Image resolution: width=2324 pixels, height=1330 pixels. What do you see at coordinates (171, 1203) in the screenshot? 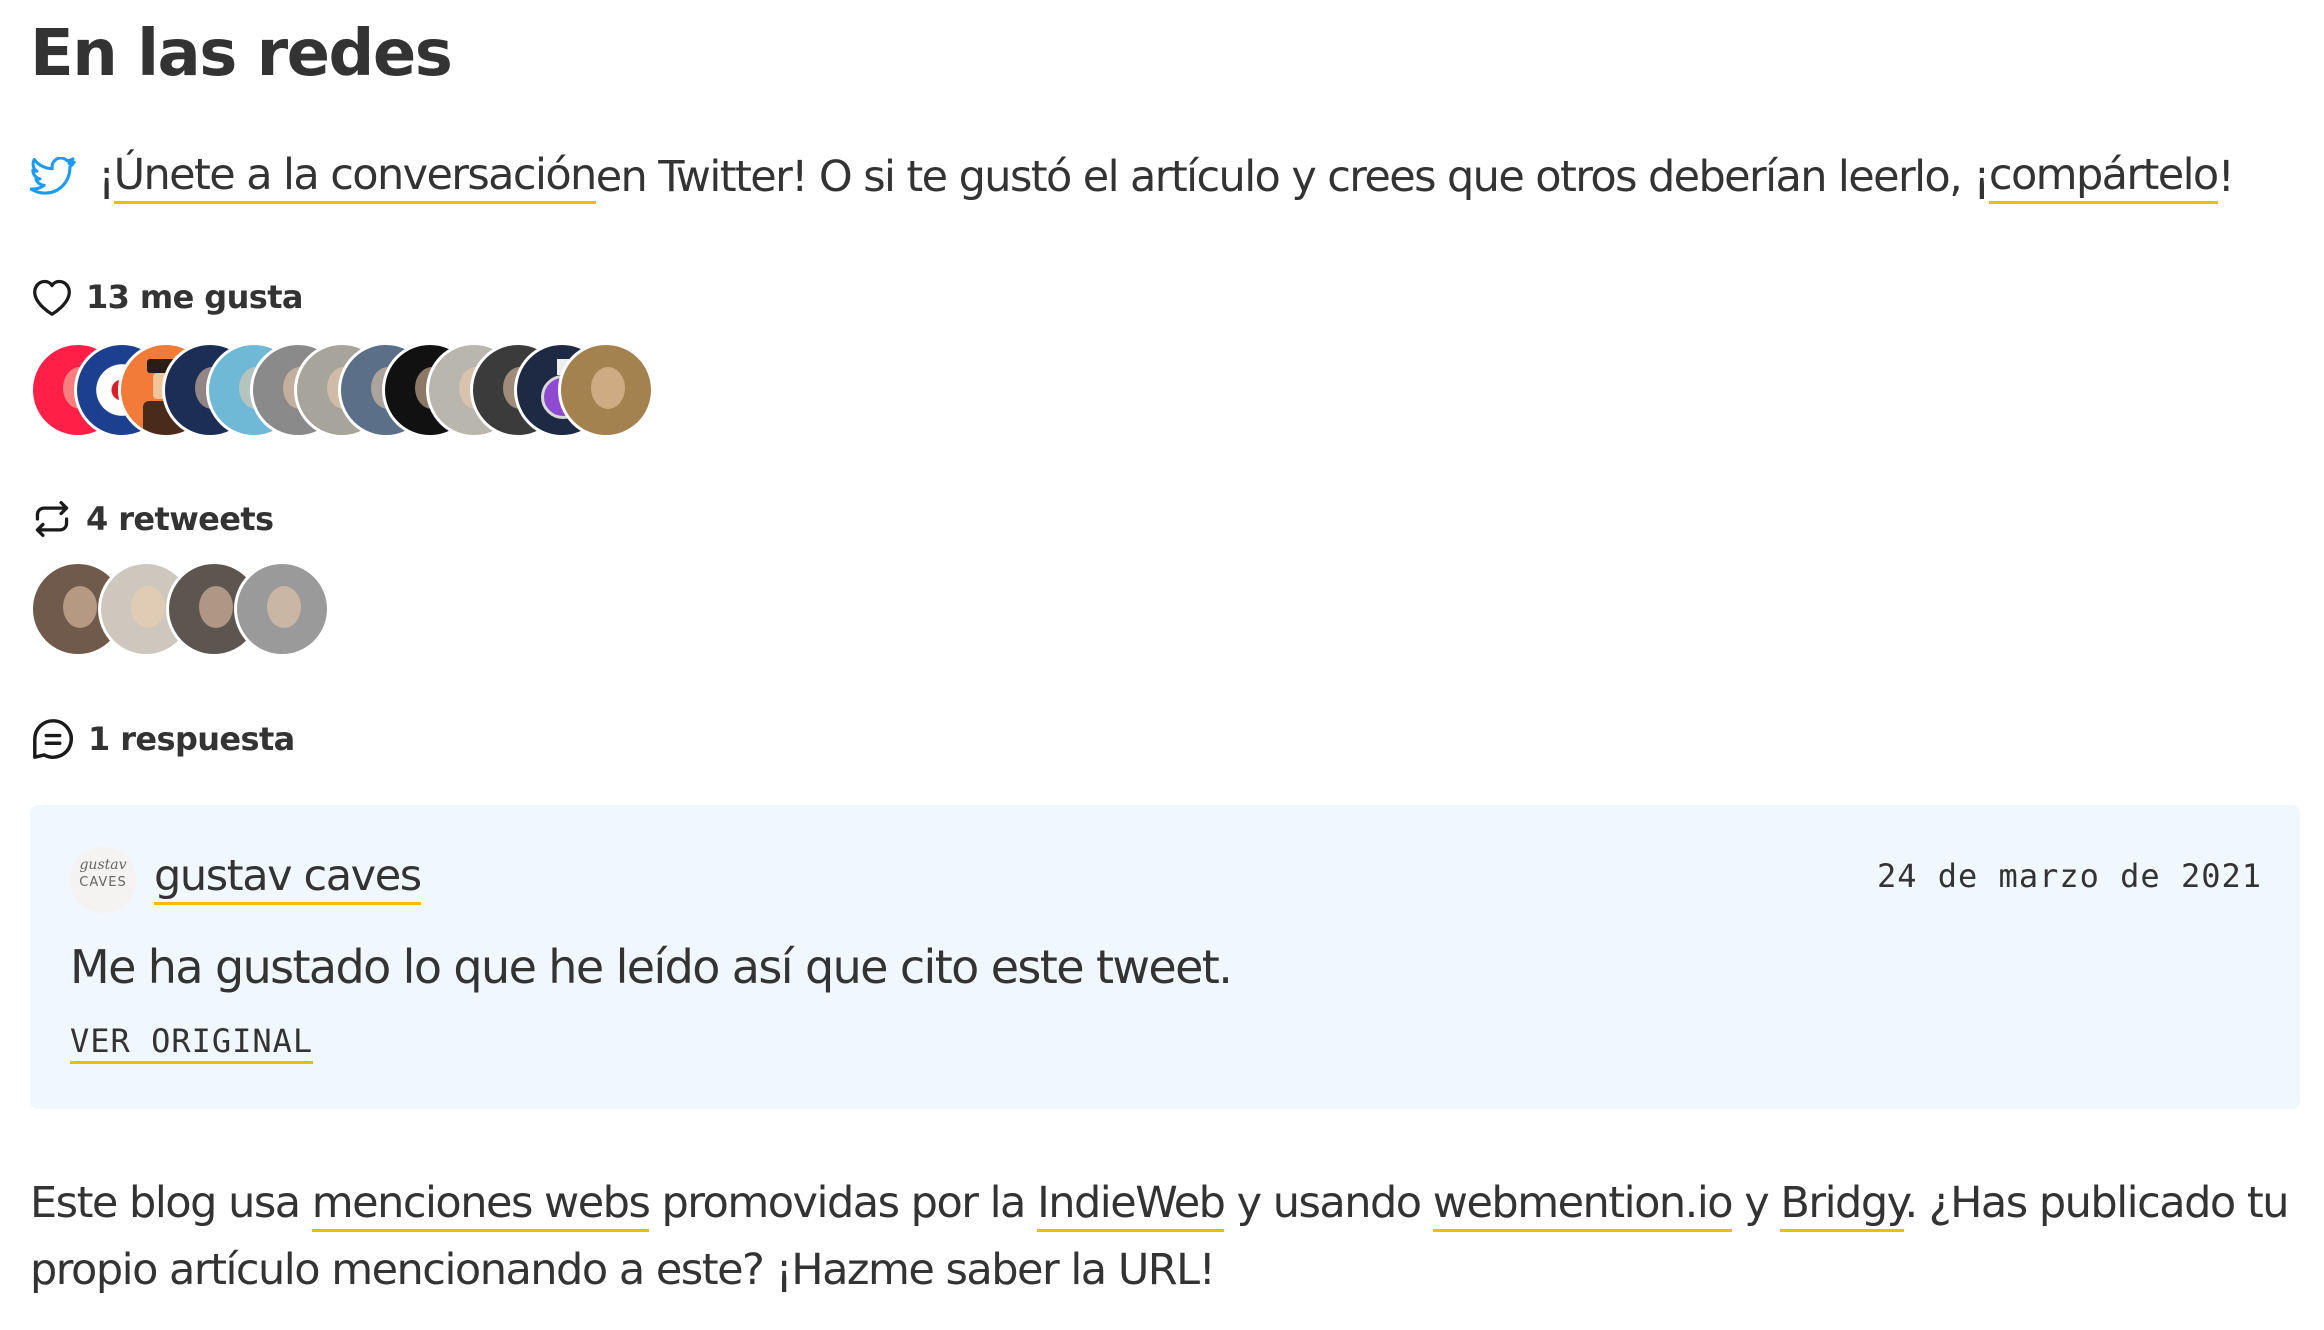
I see `footer-text-1: Este blog usa` at bounding box center [171, 1203].